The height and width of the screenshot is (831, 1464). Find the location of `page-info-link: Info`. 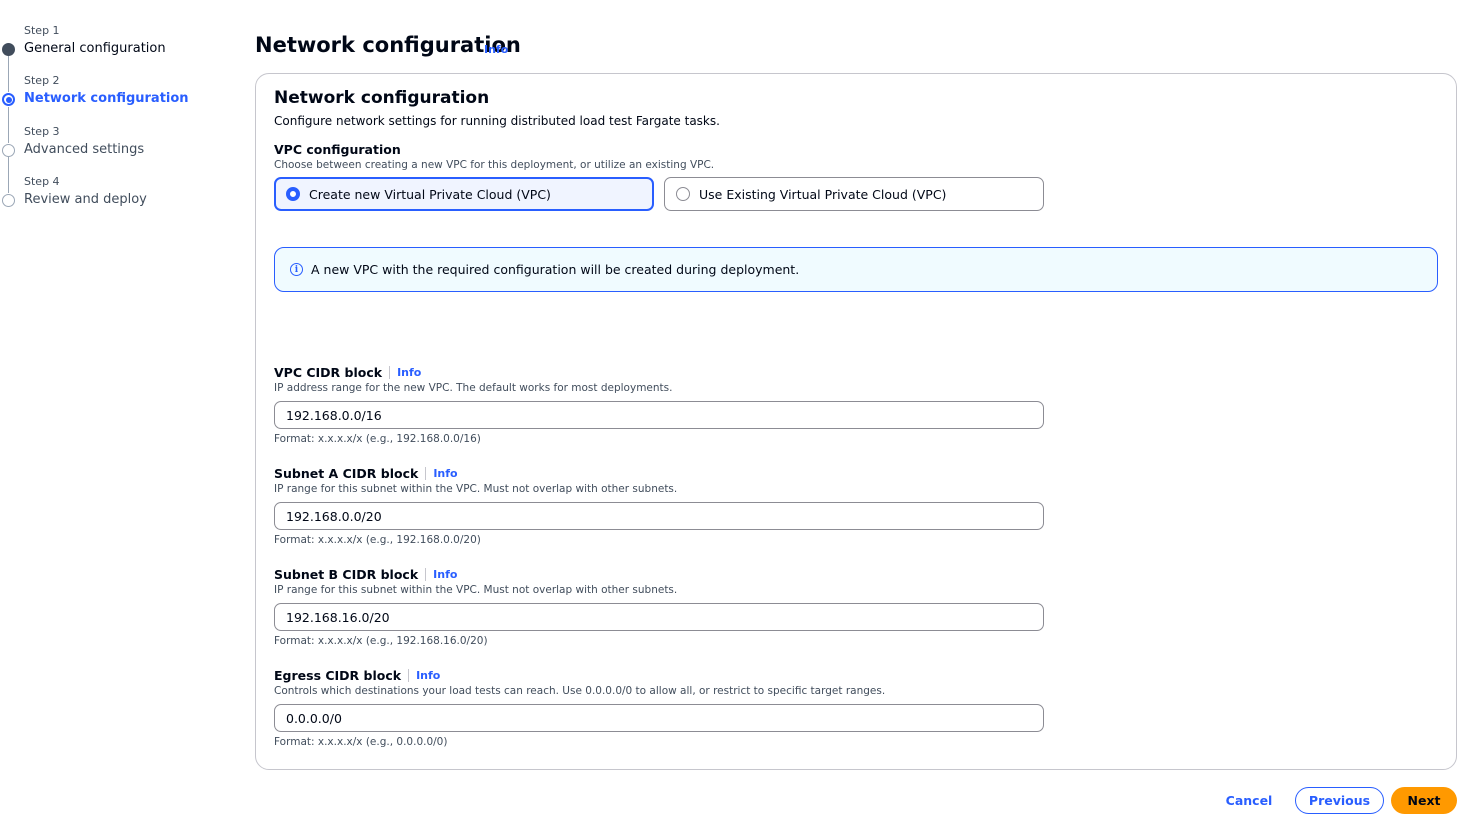

page-info-link: Info is located at coordinates (496, 49).